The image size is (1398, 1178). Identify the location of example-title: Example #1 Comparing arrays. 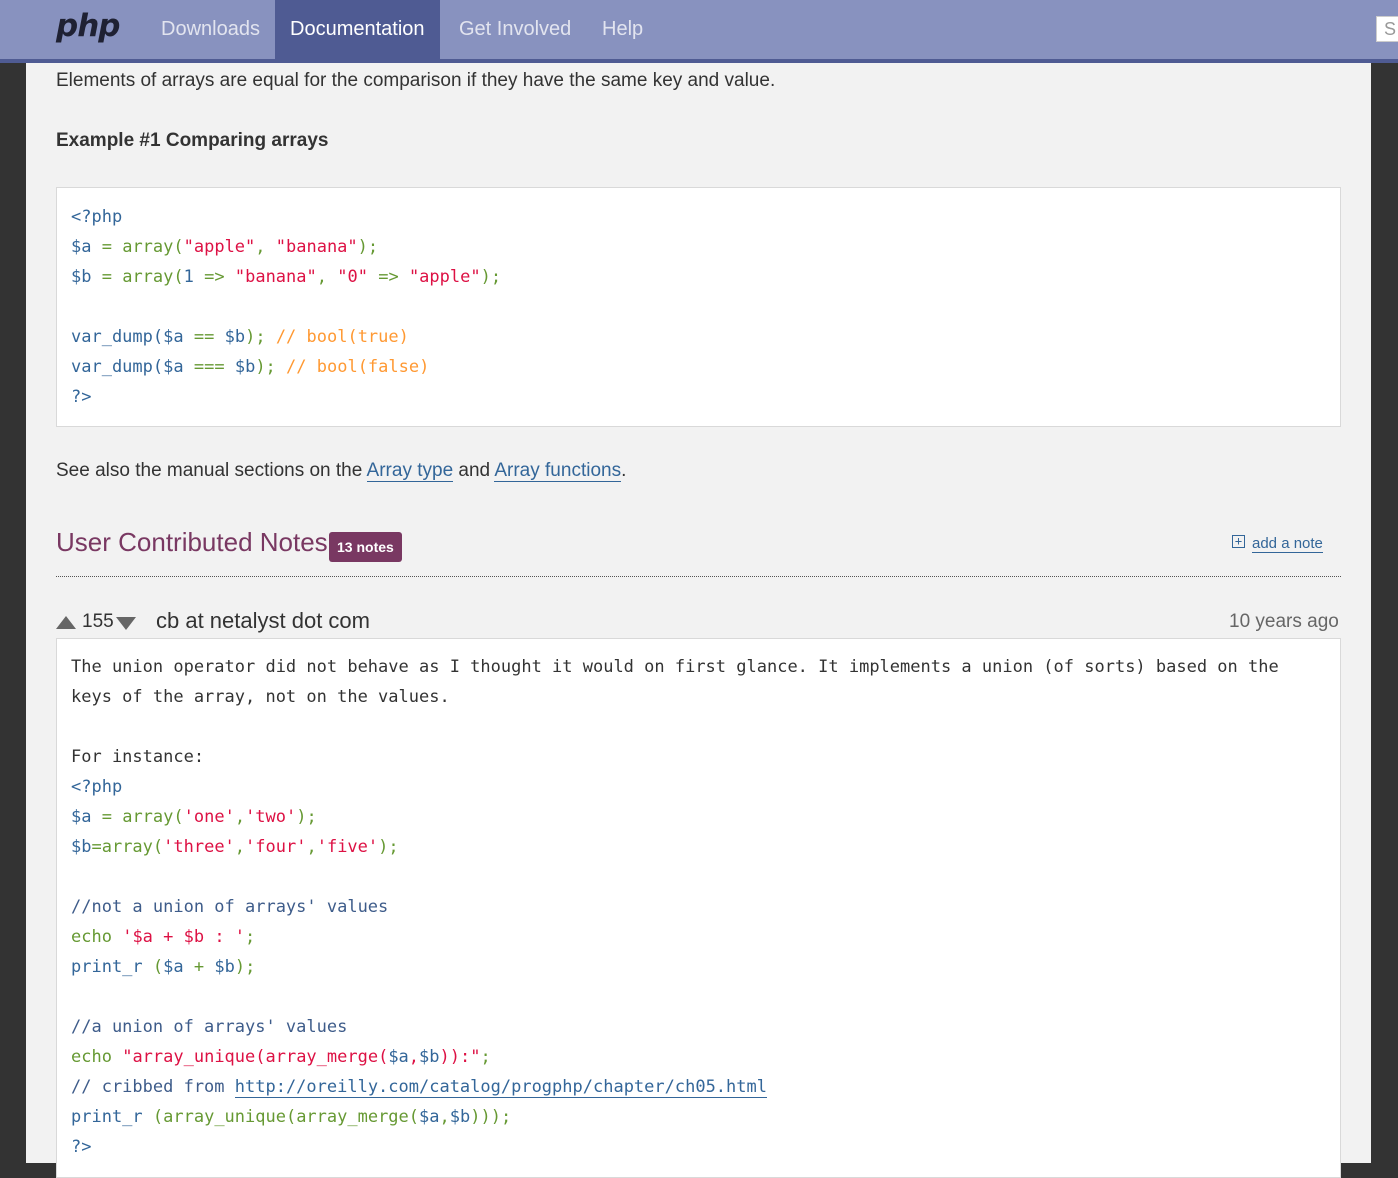
(192, 140).